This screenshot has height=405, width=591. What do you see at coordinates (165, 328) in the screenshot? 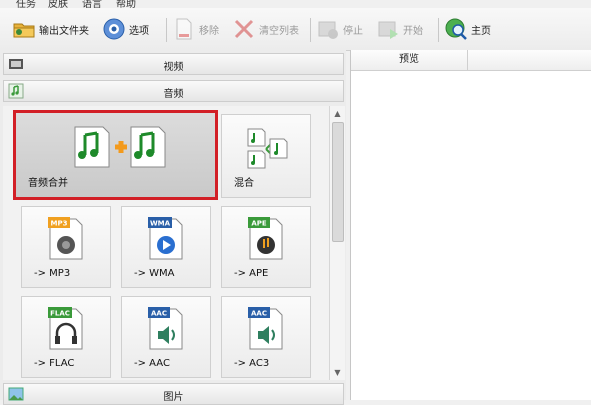
I see `aac-speaker-icon: AAC` at bounding box center [165, 328].